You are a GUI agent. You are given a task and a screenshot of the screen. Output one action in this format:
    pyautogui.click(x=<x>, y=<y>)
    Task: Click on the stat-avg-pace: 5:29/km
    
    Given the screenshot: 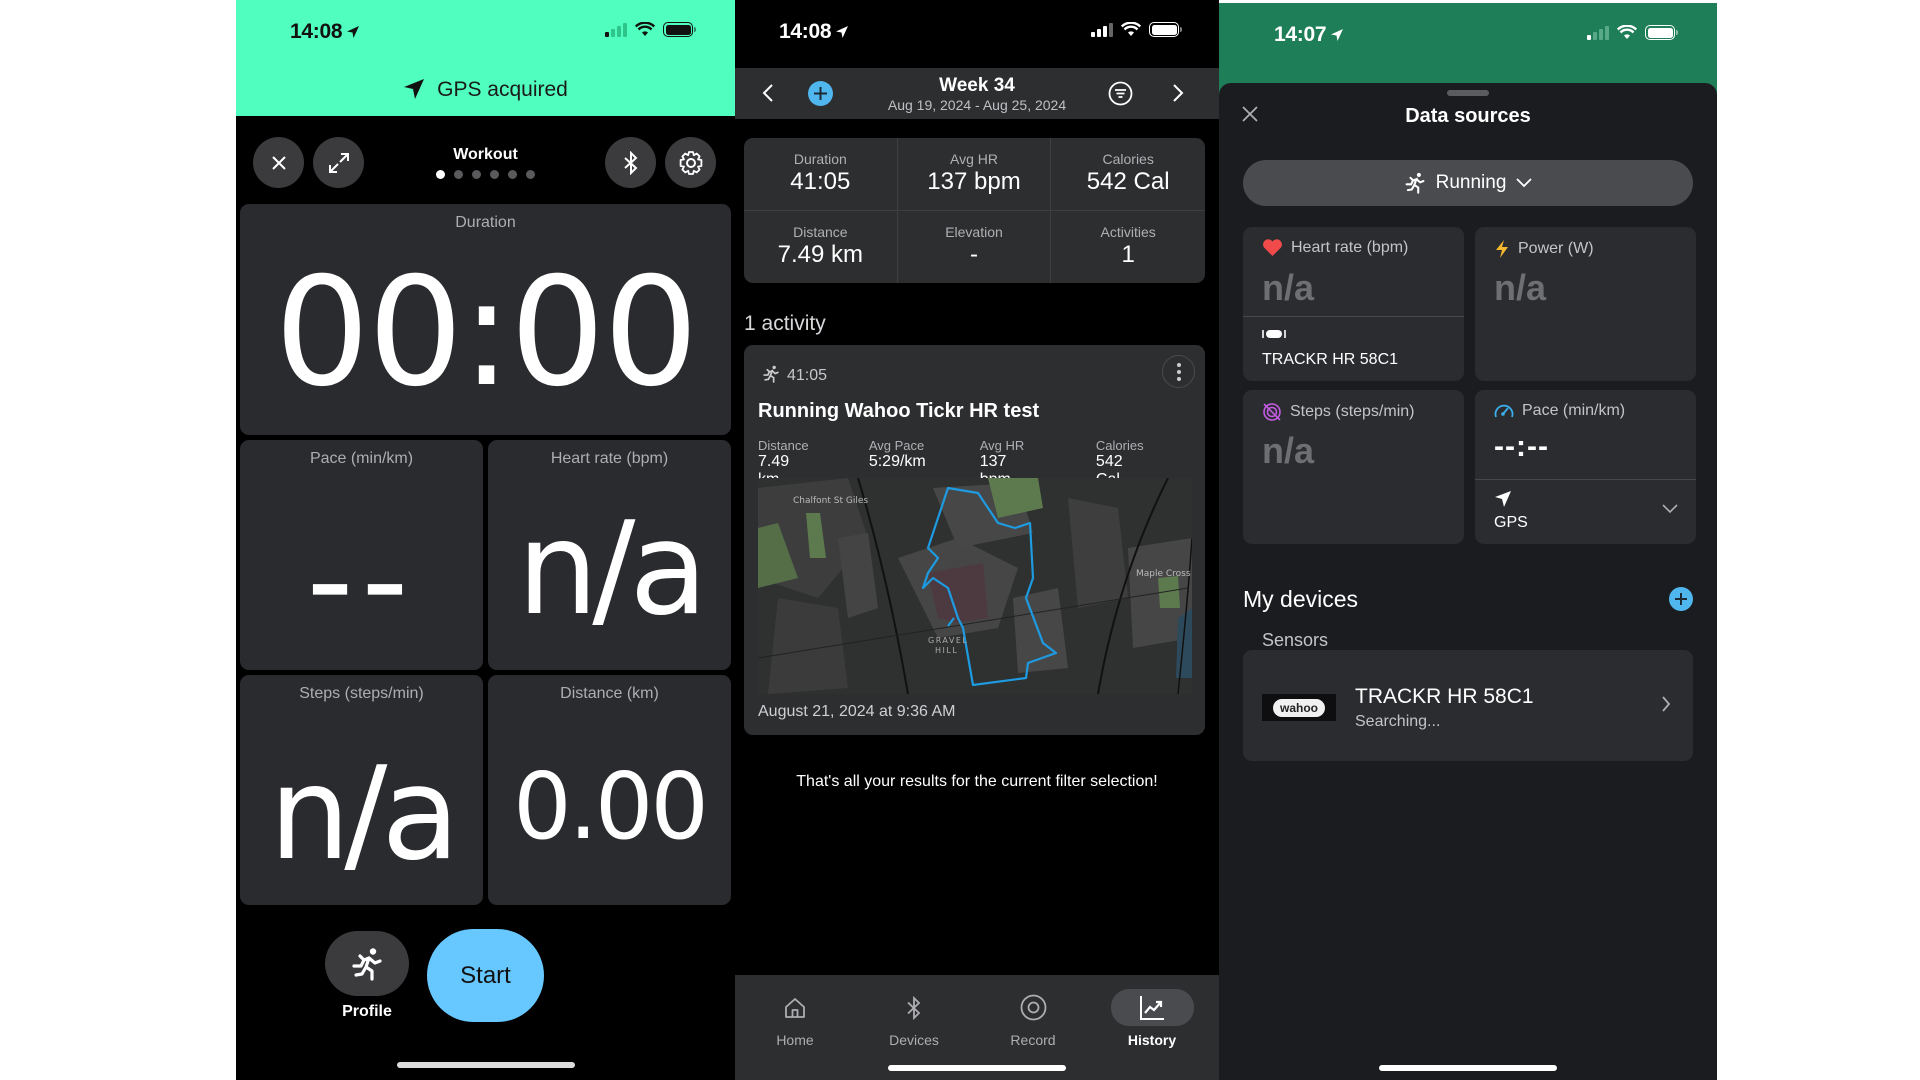 What is the action you would take?
    pyautogui.click(x=897, y=461)
    